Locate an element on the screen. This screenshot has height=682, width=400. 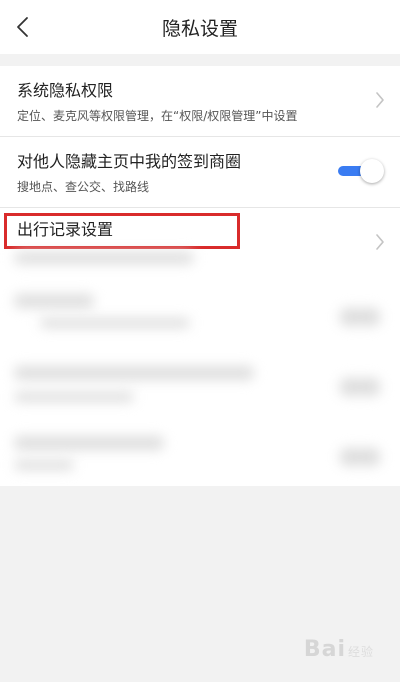
toggle-knob is located at coordinates (372, 171).